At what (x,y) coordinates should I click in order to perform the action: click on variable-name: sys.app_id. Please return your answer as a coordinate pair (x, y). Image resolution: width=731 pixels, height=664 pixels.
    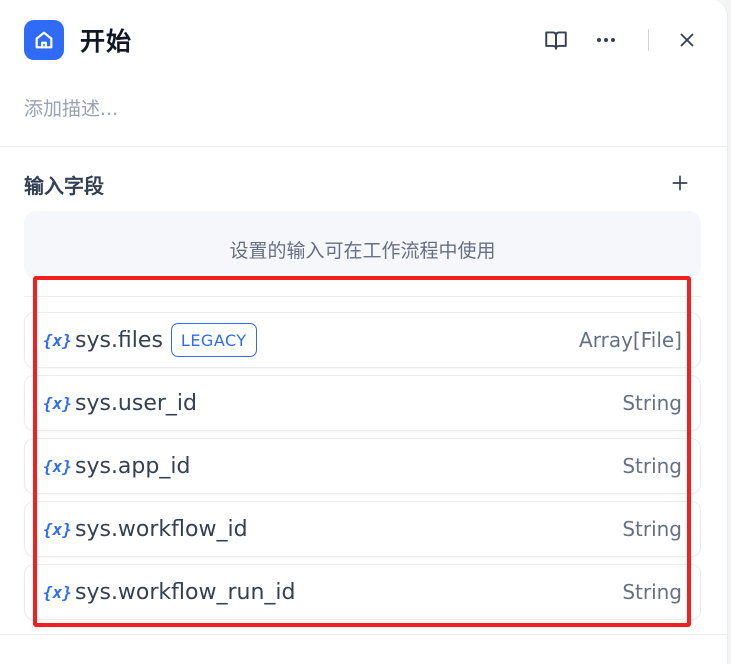
    Looking at the image, I should click on (133, 466).